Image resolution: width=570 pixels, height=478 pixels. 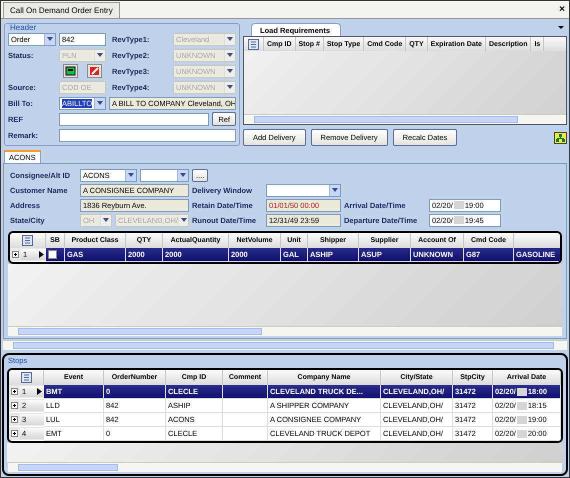 What do you see at coordinates (52, 254) in the screenshot?
I see `checkbox` at bounding box center [52, 254].